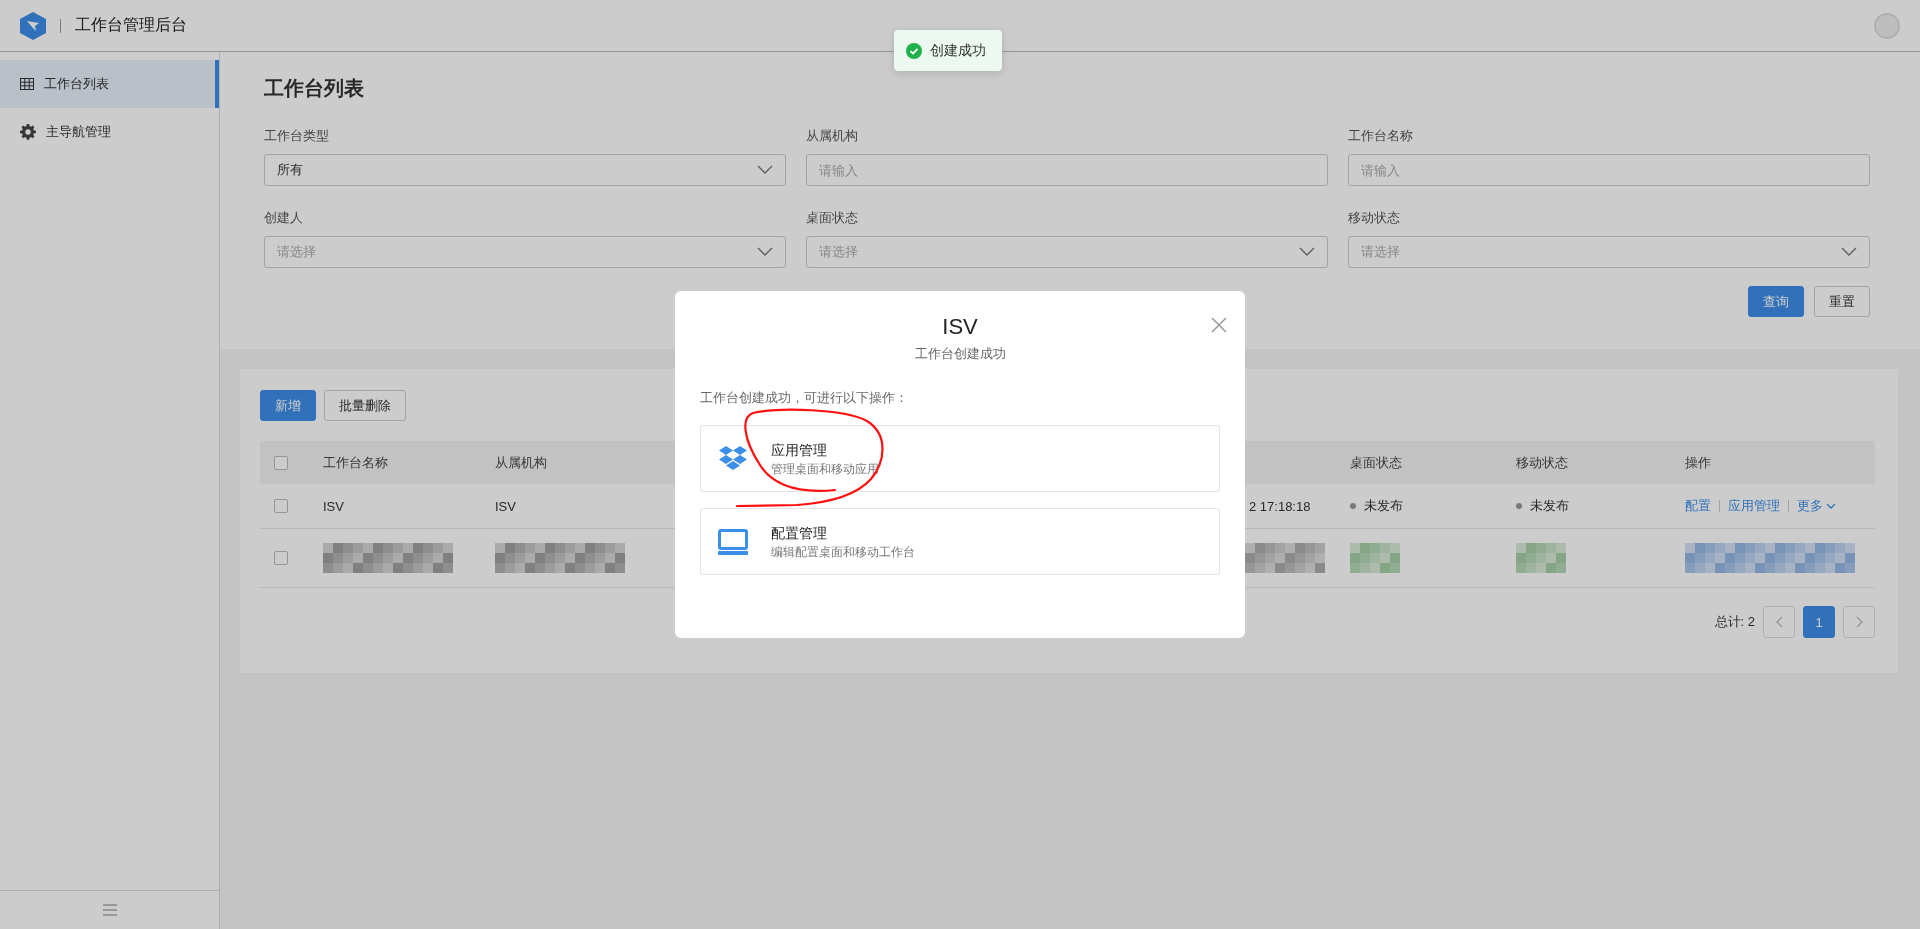 The height and width of the screenshot is (929, 1920). Describe the element at coordinates (1776, 301) in the screenshot. I see `search-button: 查询` at that location.